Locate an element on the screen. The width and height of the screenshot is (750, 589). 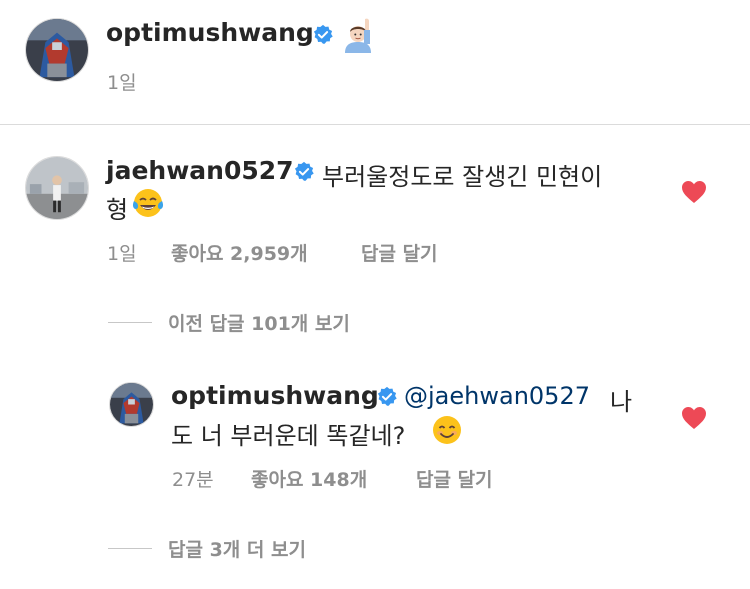
reply-mention-link: @jaehwan0527 is located at coordinates (497, 396).